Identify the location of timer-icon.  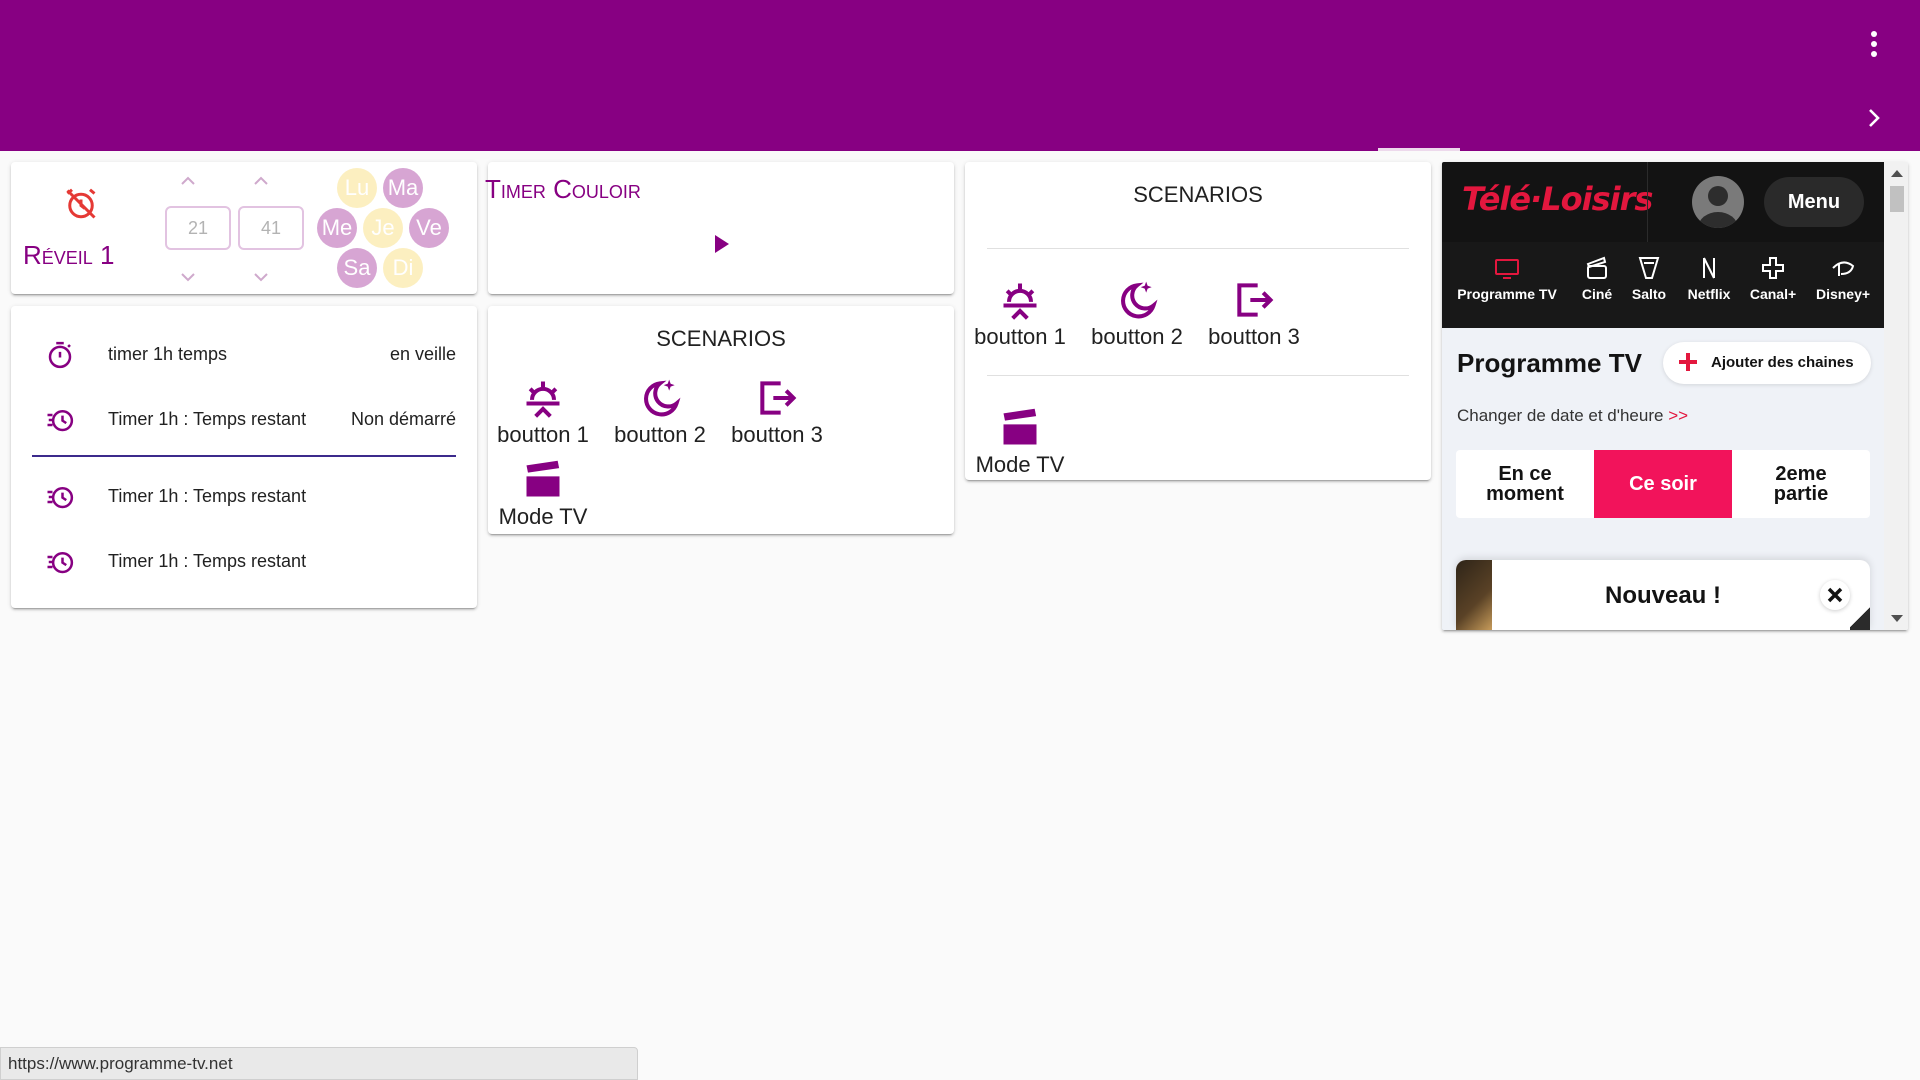
(60, 355).